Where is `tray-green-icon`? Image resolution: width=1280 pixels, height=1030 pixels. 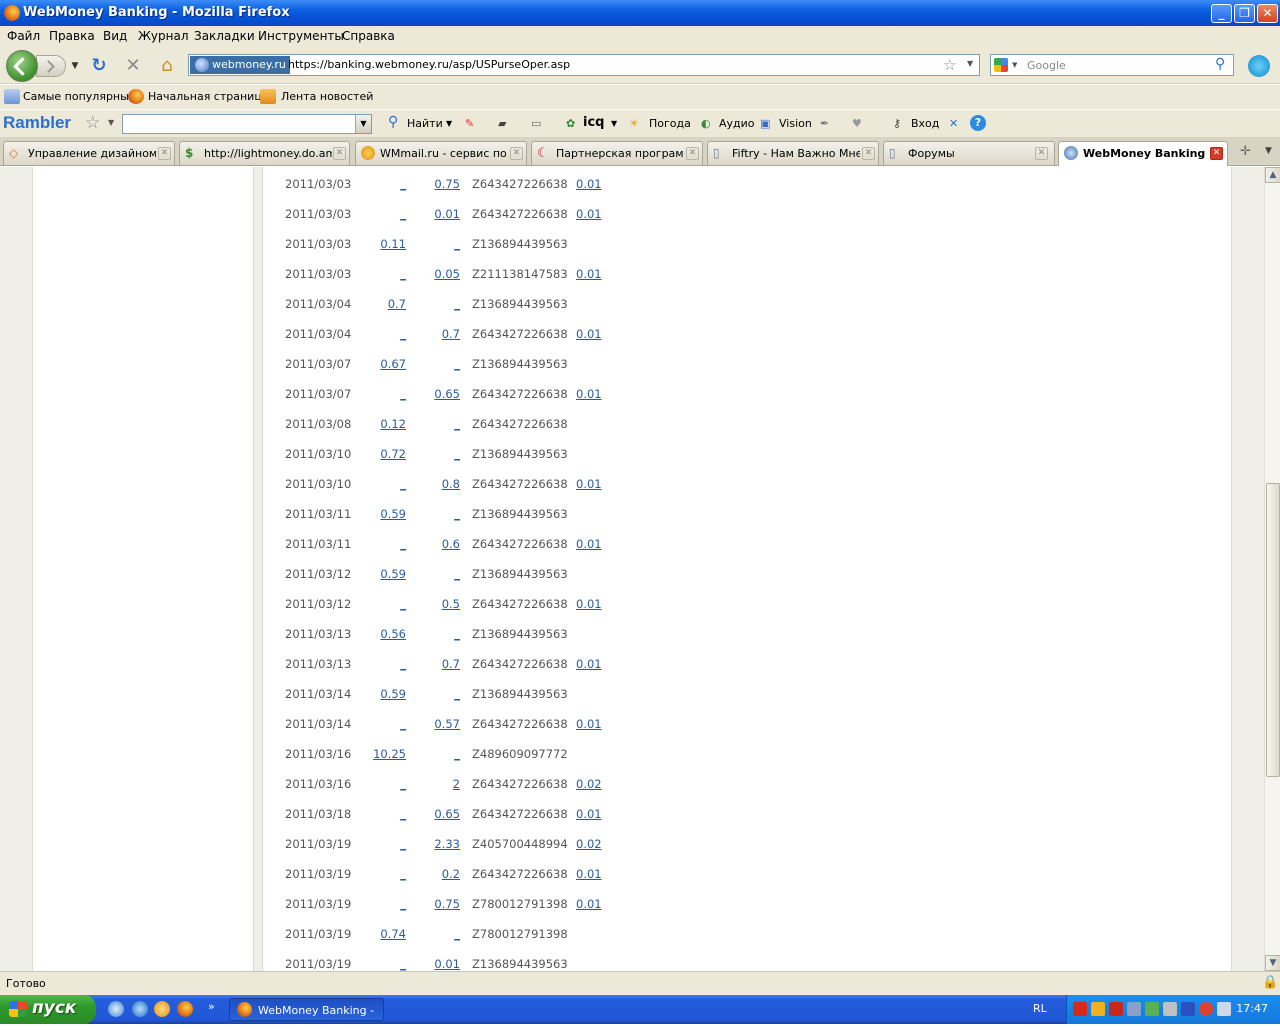
tray-green-icon is located at coordinates (1152, 1009).